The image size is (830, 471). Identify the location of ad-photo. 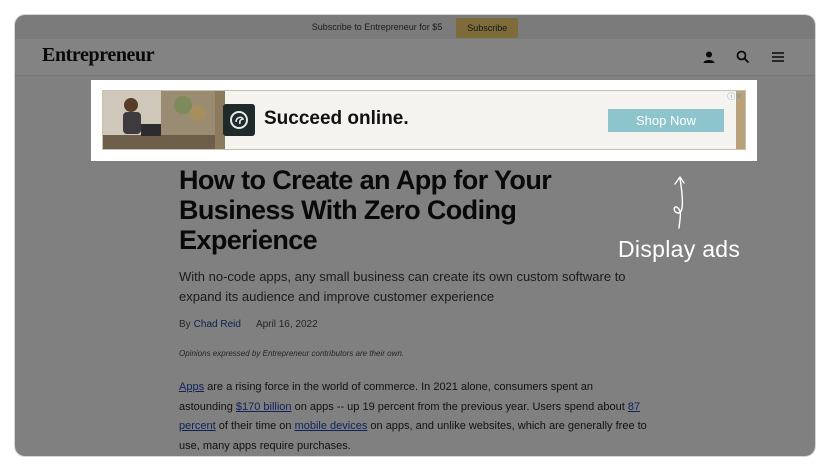
(159, 120).